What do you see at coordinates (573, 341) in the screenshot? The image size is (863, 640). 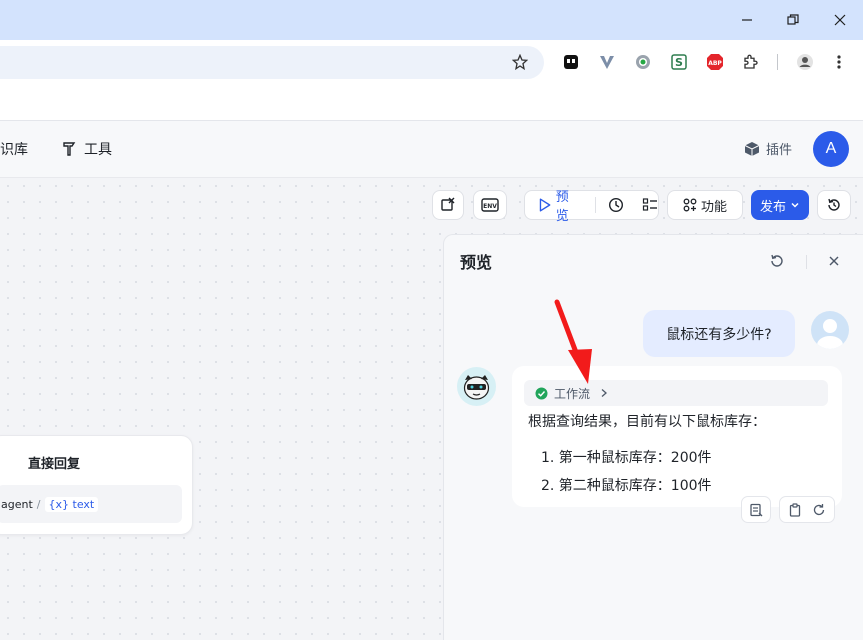 I see `annotation-arrow` at bounding box center [573, 341].